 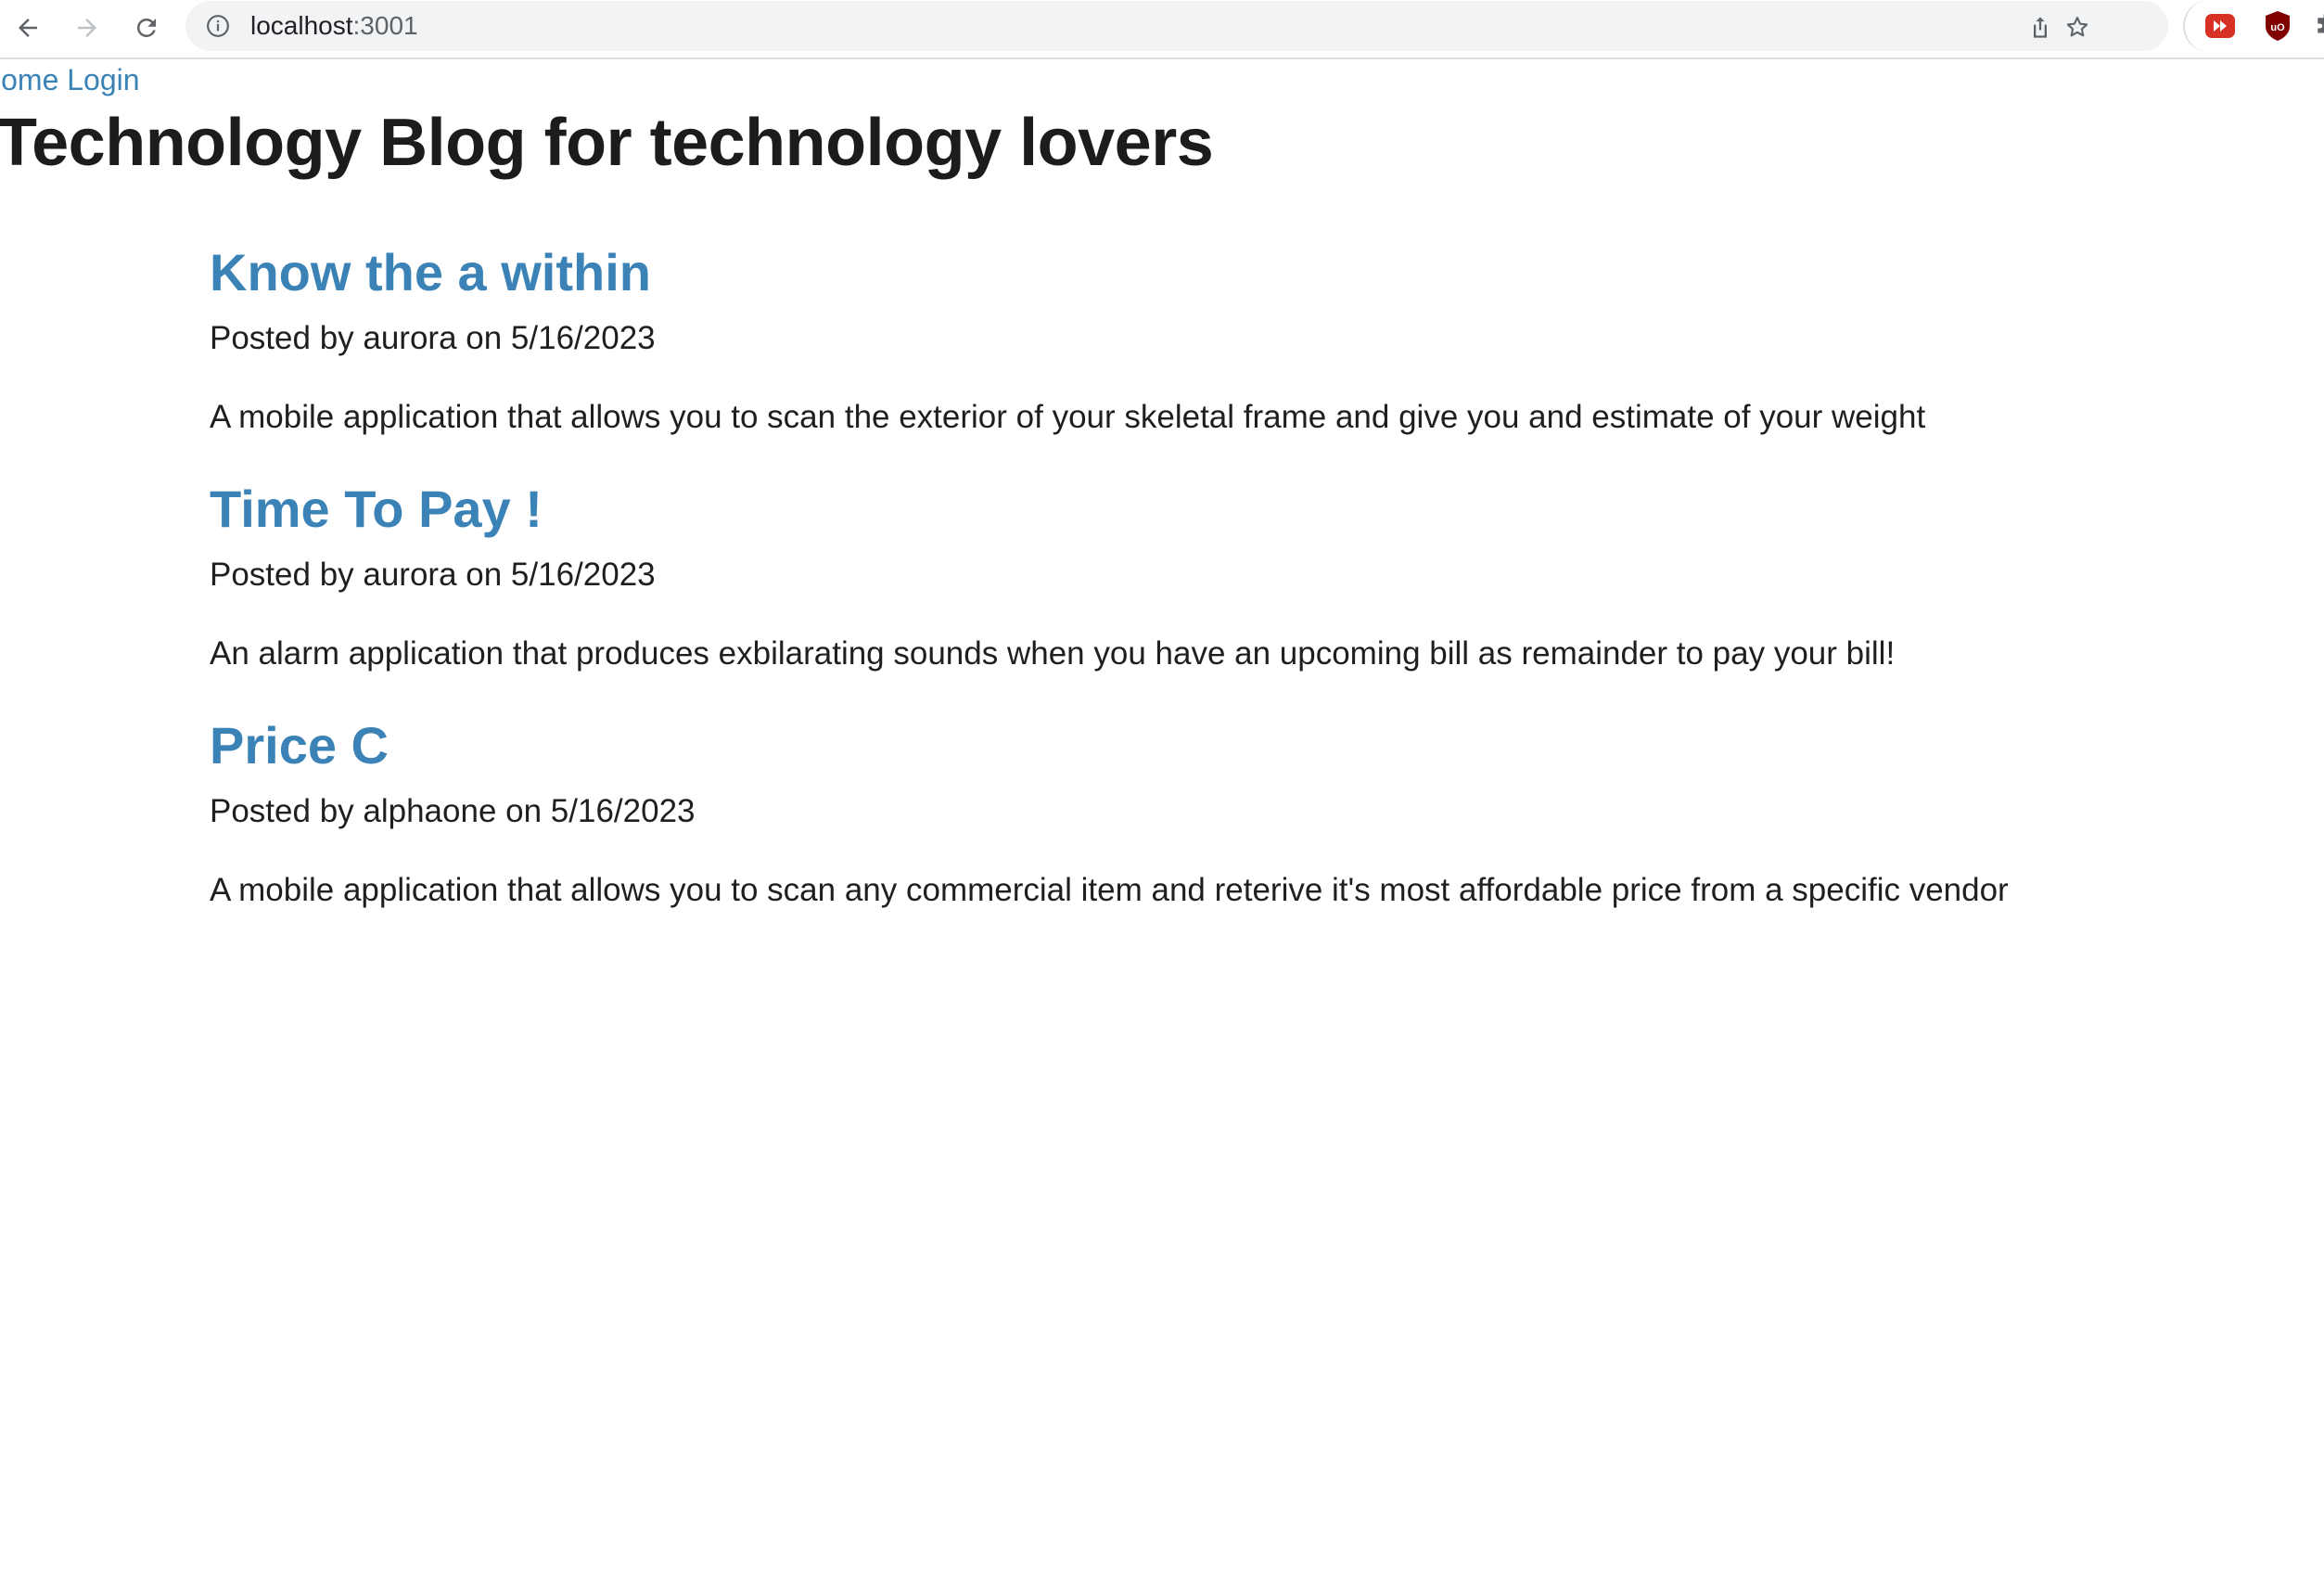 What do you see at coordinates (218, 26) in the screenshot?
I see `info-icon` at bounding box center [218, 26].